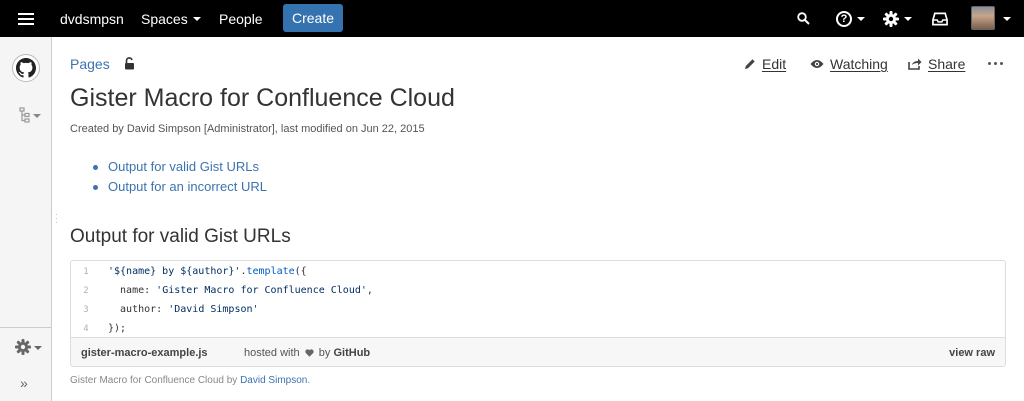 This screenshot has height=401, width=1024. I want to click on expand-icon: », so click(24, 383).